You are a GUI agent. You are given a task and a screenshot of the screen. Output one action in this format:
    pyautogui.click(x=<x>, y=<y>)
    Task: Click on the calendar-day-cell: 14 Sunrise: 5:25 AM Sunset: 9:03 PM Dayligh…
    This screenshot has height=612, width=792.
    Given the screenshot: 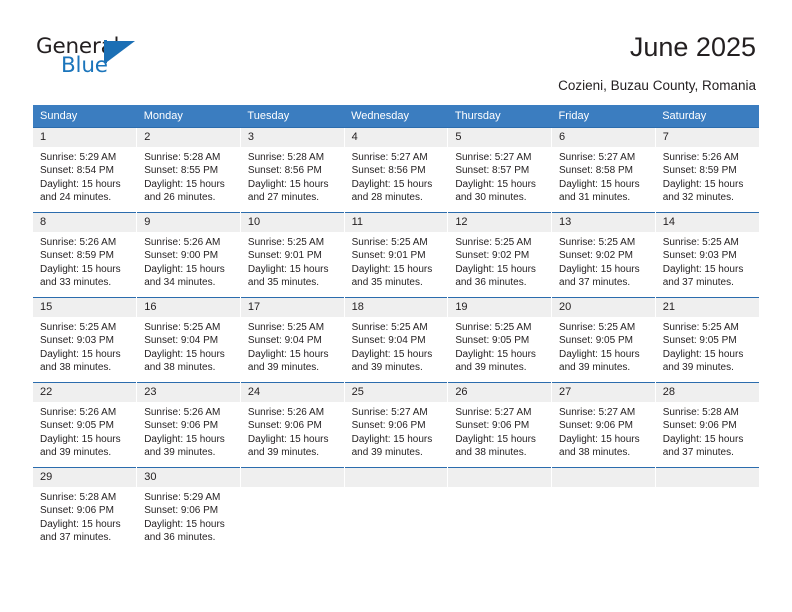 What is the action you would take?
    pyautogui.click(x=706, y=255)
    